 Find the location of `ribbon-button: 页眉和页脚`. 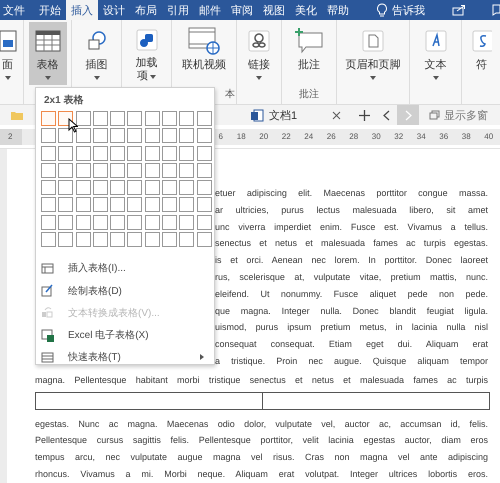

ribbon-button: 页眉和页脚 is located at coordinates (373, 53).